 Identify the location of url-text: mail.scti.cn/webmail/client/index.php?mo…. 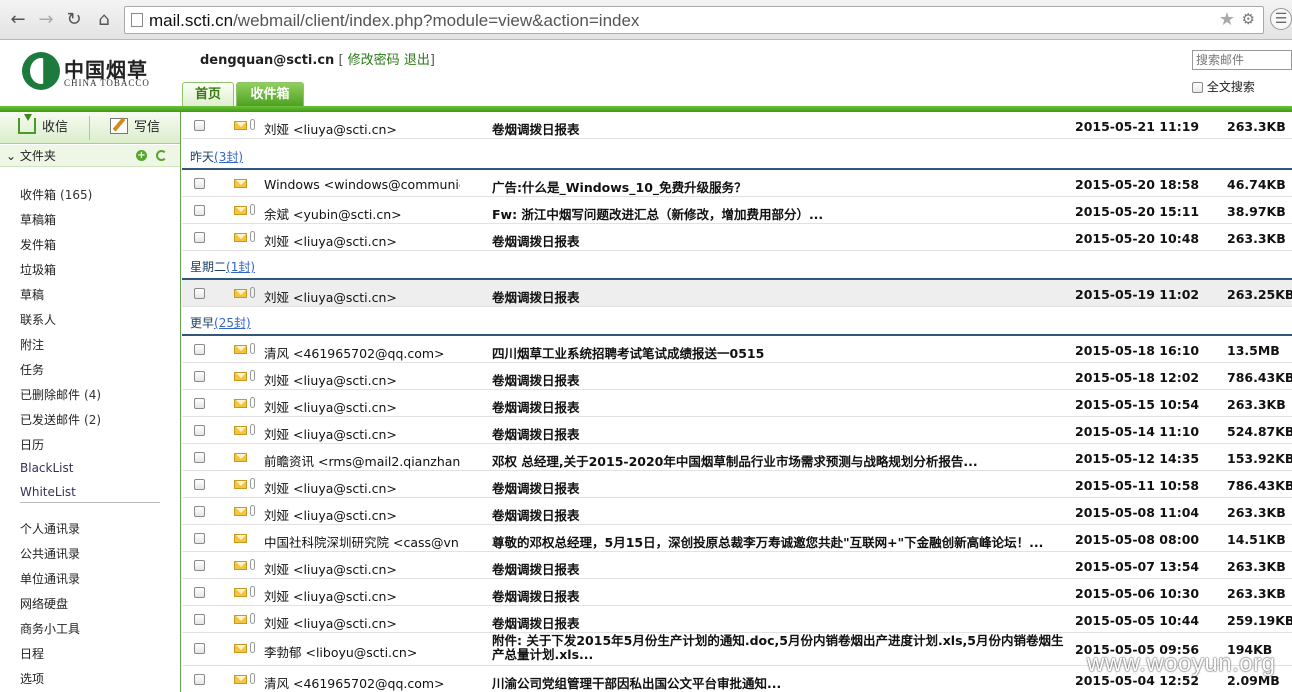
(394, 21).